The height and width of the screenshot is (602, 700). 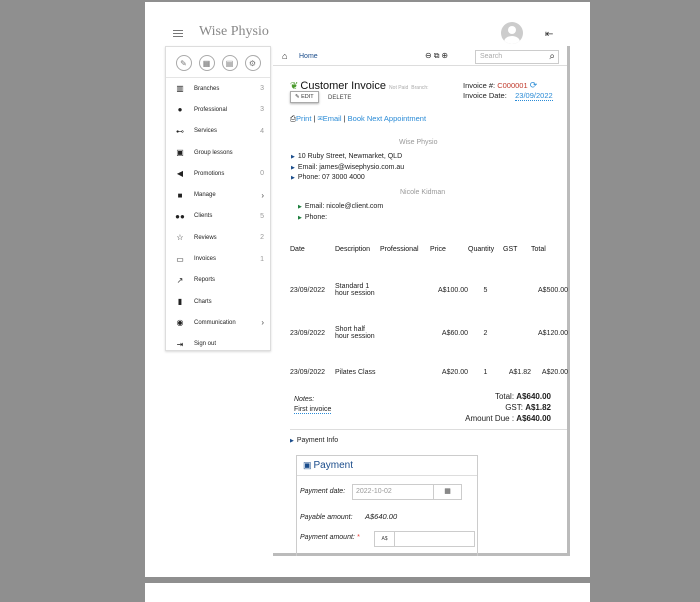 I want to click on print-link: Print, so click(x=303, y=118).